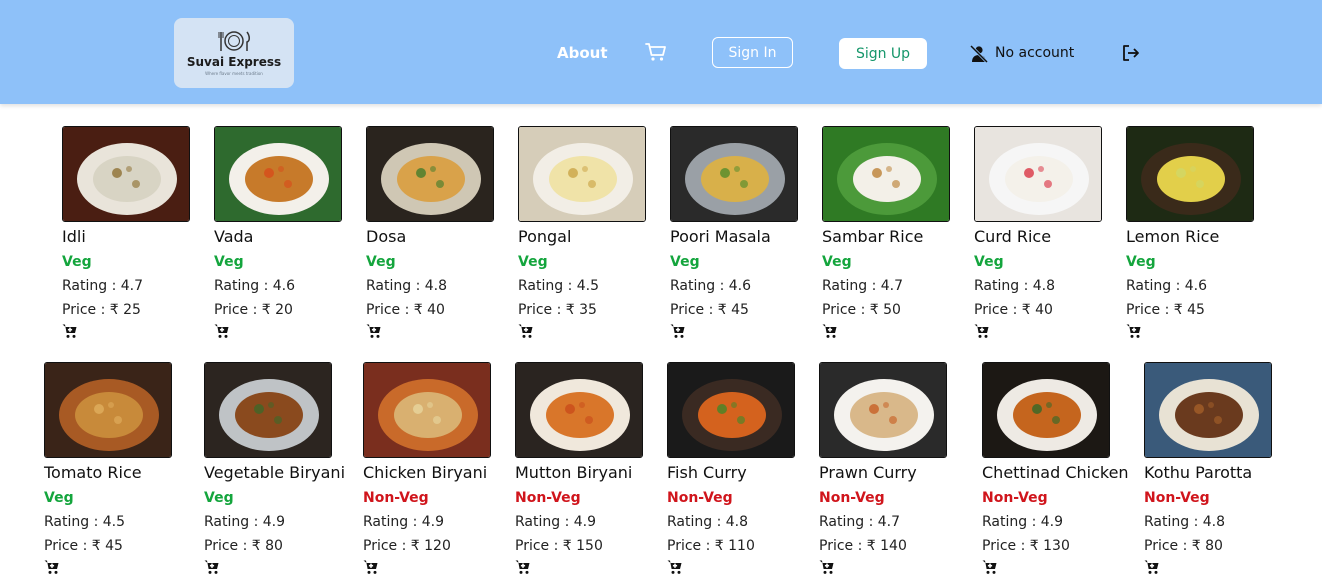 The width and height of the screenshot is (1322, 579). I want to click on brand-name: Suvai Express, so click(234, 62).